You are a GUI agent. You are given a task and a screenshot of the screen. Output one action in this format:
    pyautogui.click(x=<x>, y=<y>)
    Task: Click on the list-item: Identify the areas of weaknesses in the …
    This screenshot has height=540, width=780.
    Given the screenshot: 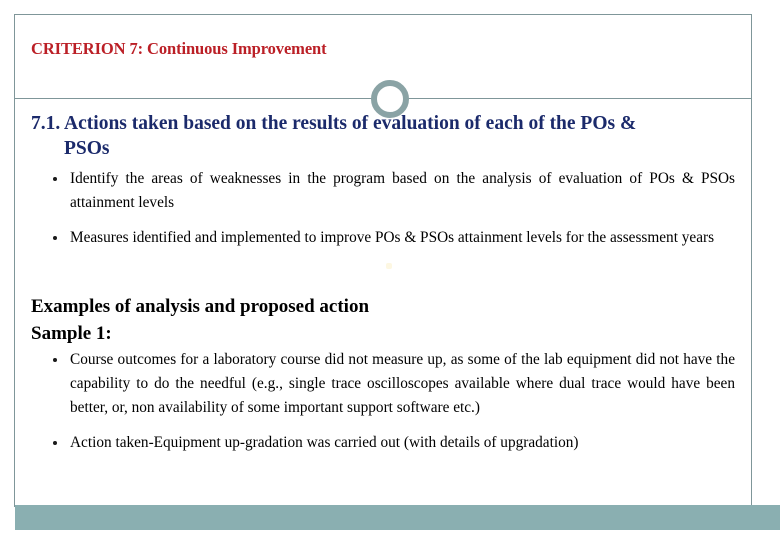 What is the action you would take?
    pyautogui.click(x=383, y=191)
    